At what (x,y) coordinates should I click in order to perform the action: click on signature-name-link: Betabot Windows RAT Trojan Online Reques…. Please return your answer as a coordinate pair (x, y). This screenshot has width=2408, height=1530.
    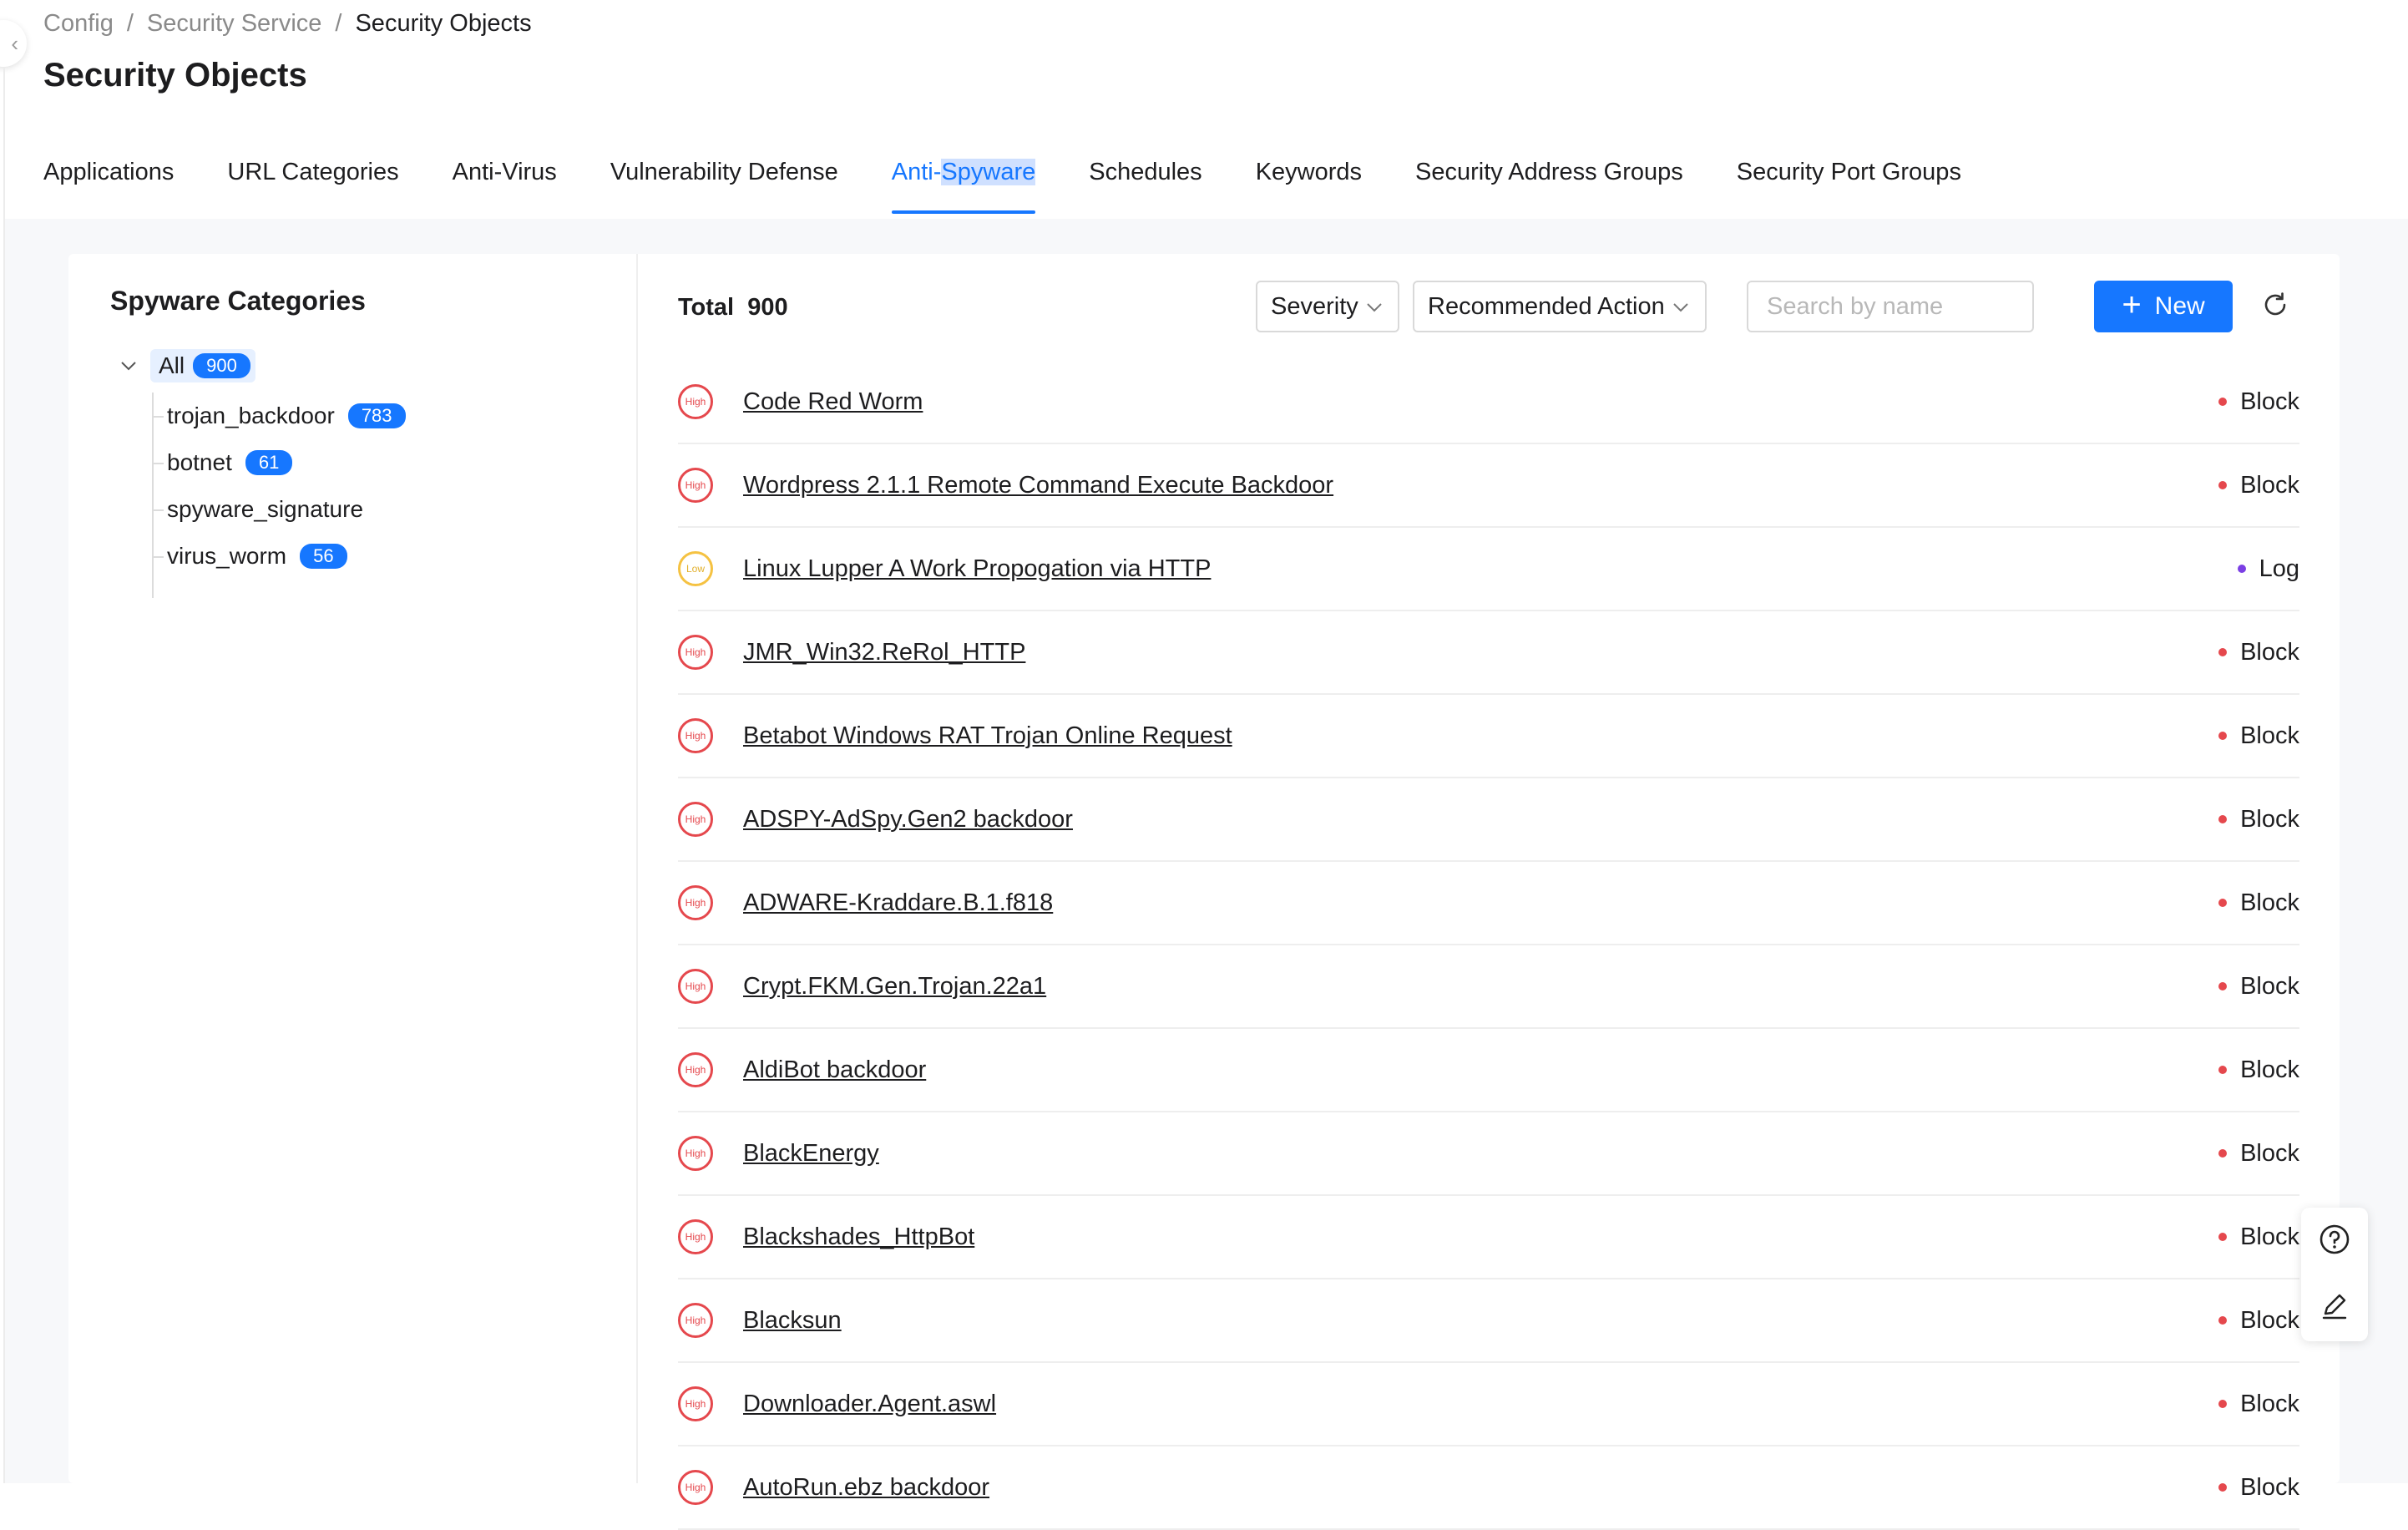
    Looking at the image, I should click on (987, 736).